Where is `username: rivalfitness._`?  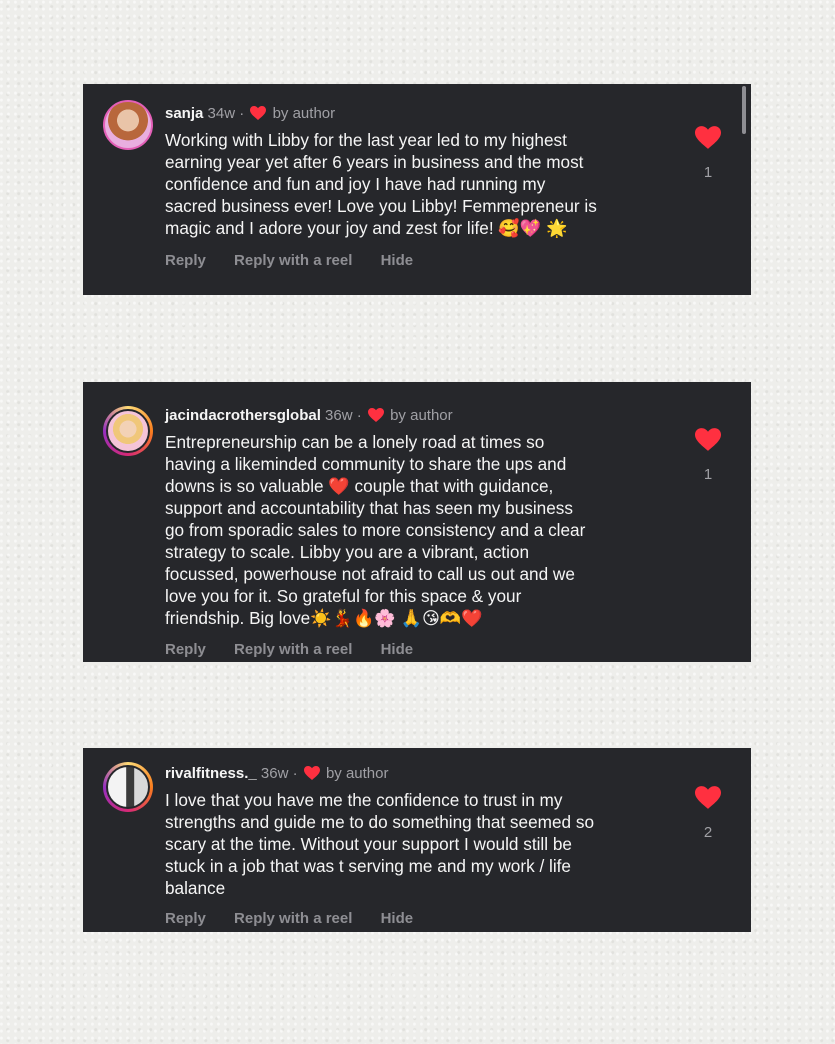
username: rivalfitness._ is located at coordinates (211, 773).